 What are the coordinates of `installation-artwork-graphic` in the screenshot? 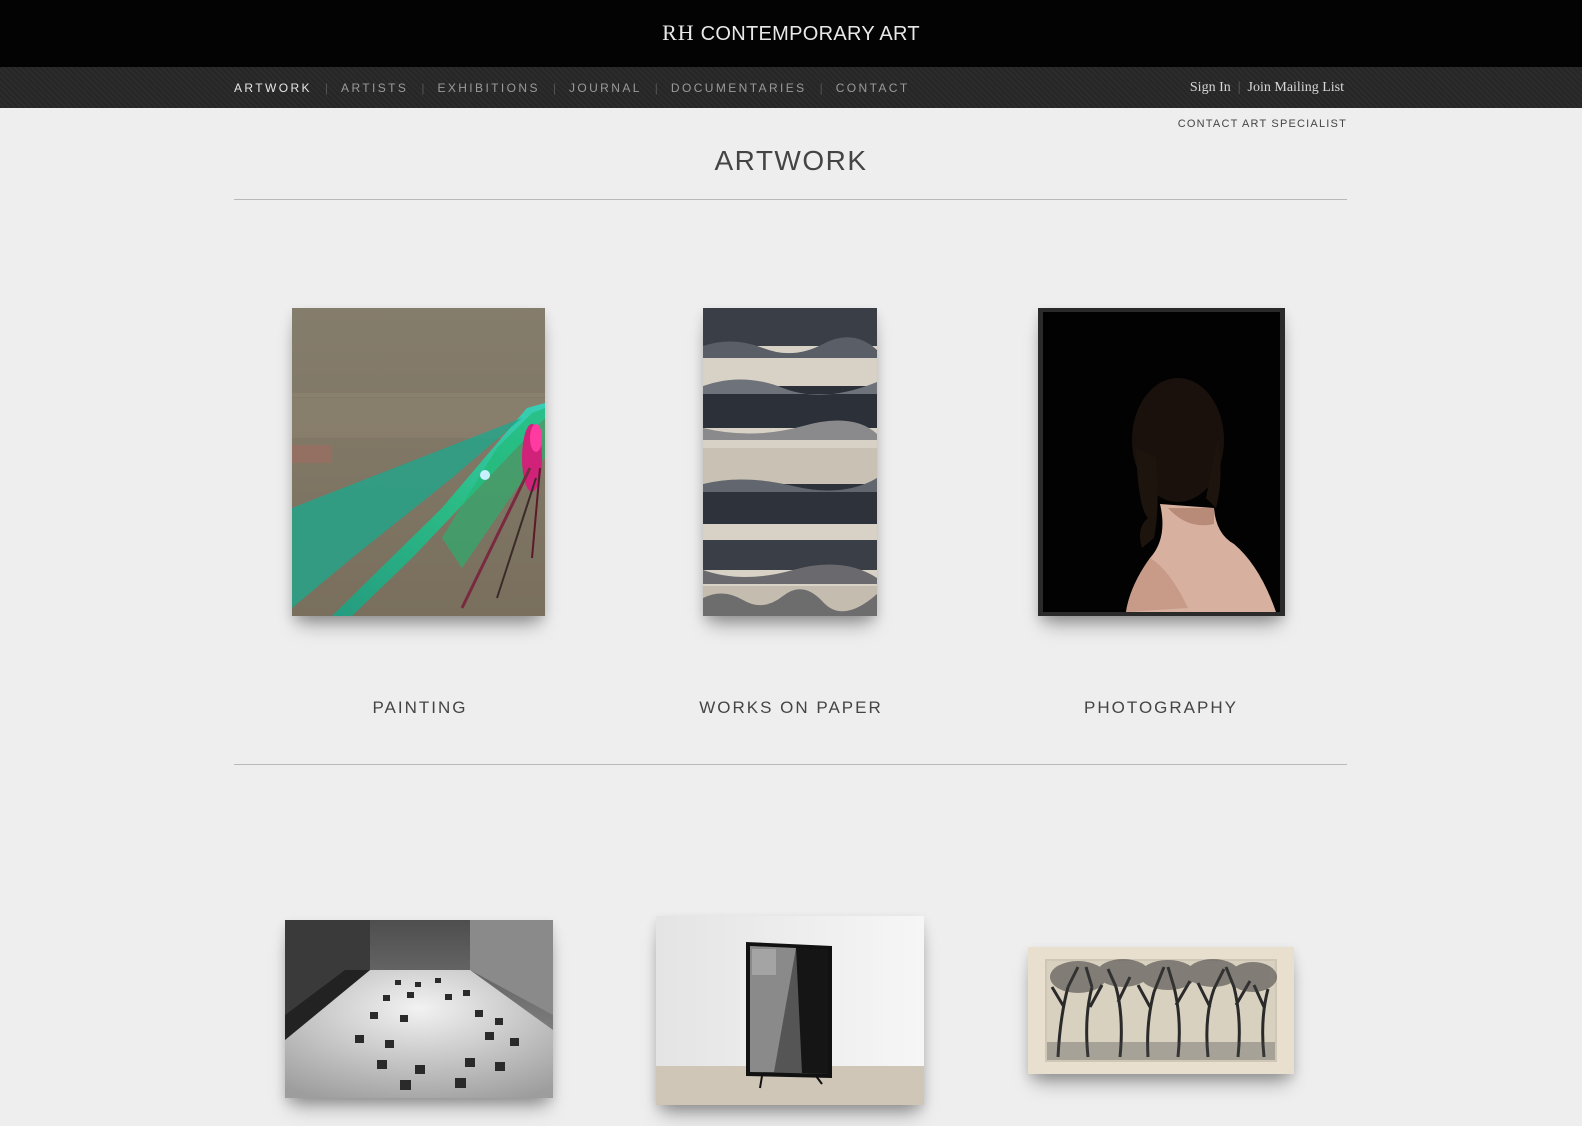 It's located at (419, 1009).